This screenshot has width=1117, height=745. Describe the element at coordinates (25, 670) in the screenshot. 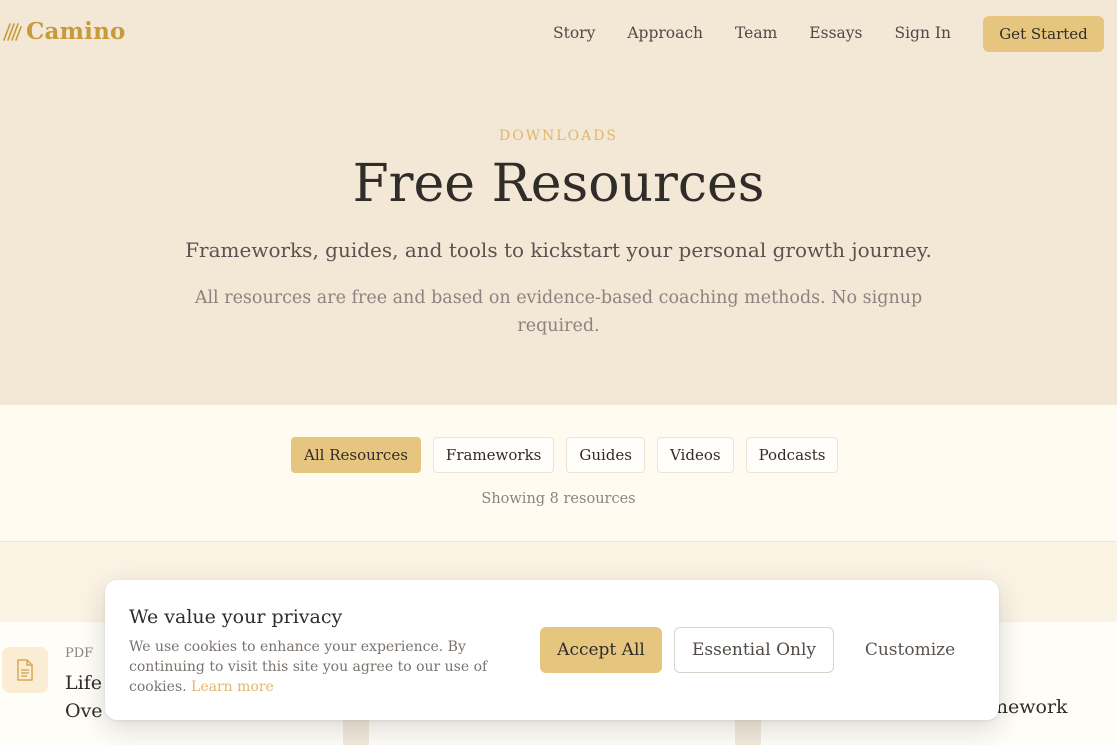

I see `document-icon` at that location.